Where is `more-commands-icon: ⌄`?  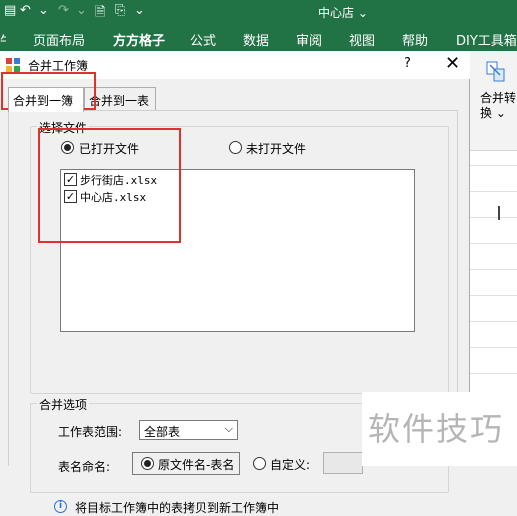
more-commands-icon: ⌄ is located at coordinates (139, 10).